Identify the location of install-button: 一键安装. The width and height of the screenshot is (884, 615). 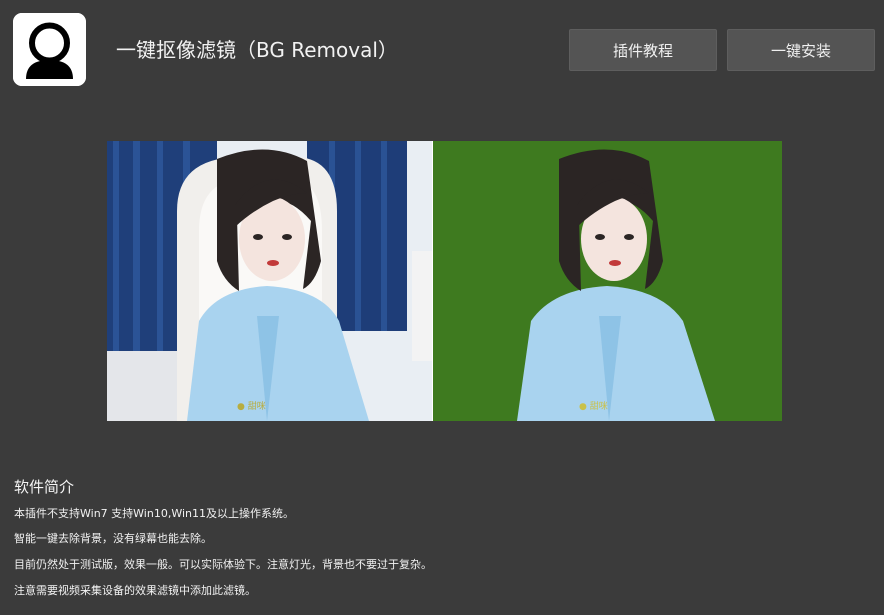
(801, 50).